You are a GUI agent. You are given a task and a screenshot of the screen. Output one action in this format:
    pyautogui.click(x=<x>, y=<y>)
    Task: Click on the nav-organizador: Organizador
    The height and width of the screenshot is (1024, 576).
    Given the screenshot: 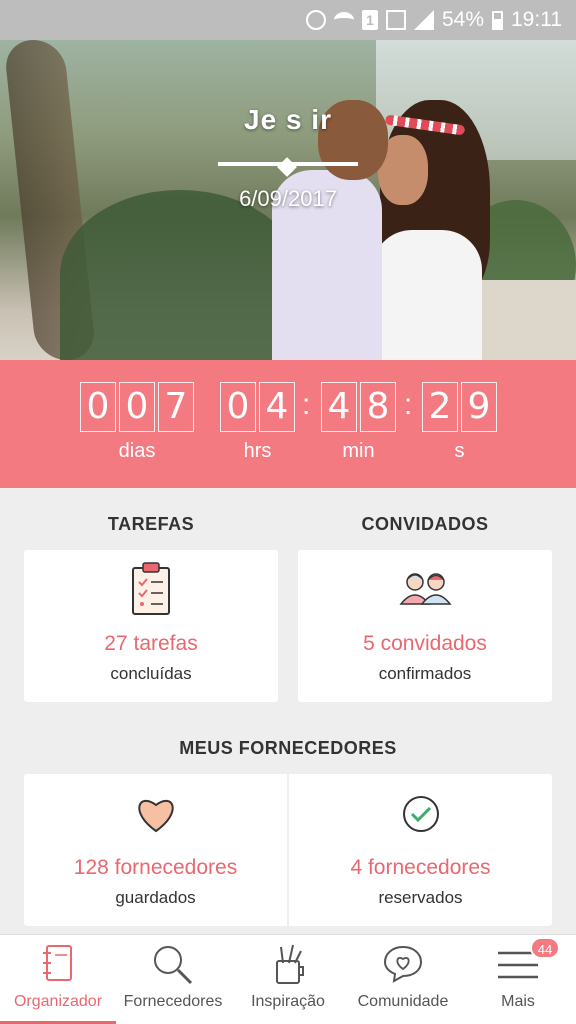 What is the action you would take?
    pyautogui.click(x=58, y=979)
    